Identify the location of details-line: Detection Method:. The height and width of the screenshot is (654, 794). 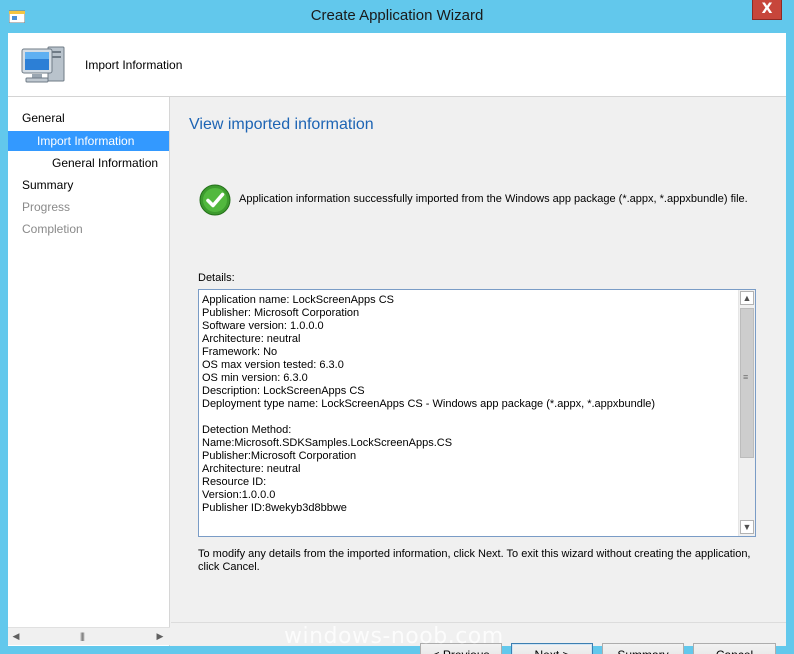
(247, 430).